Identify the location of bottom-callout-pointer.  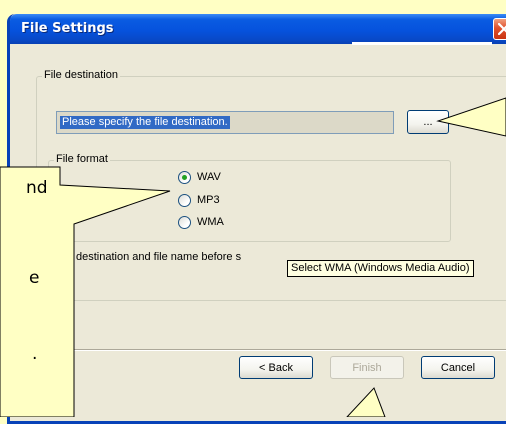
(366, 402).